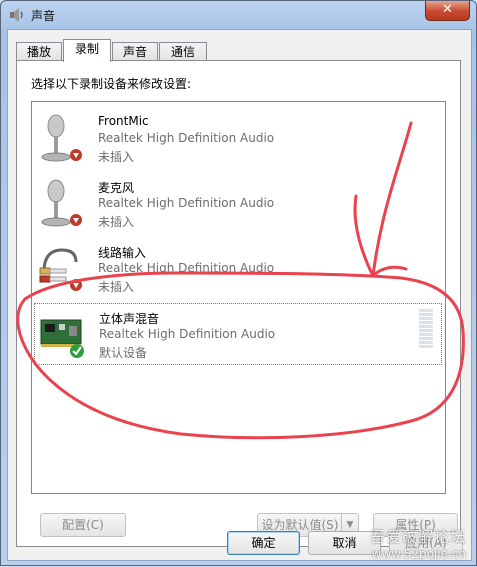 The width and height of the screenshot is (477, 567). I want to click on tab-communications: 通信, so click(183, 51).